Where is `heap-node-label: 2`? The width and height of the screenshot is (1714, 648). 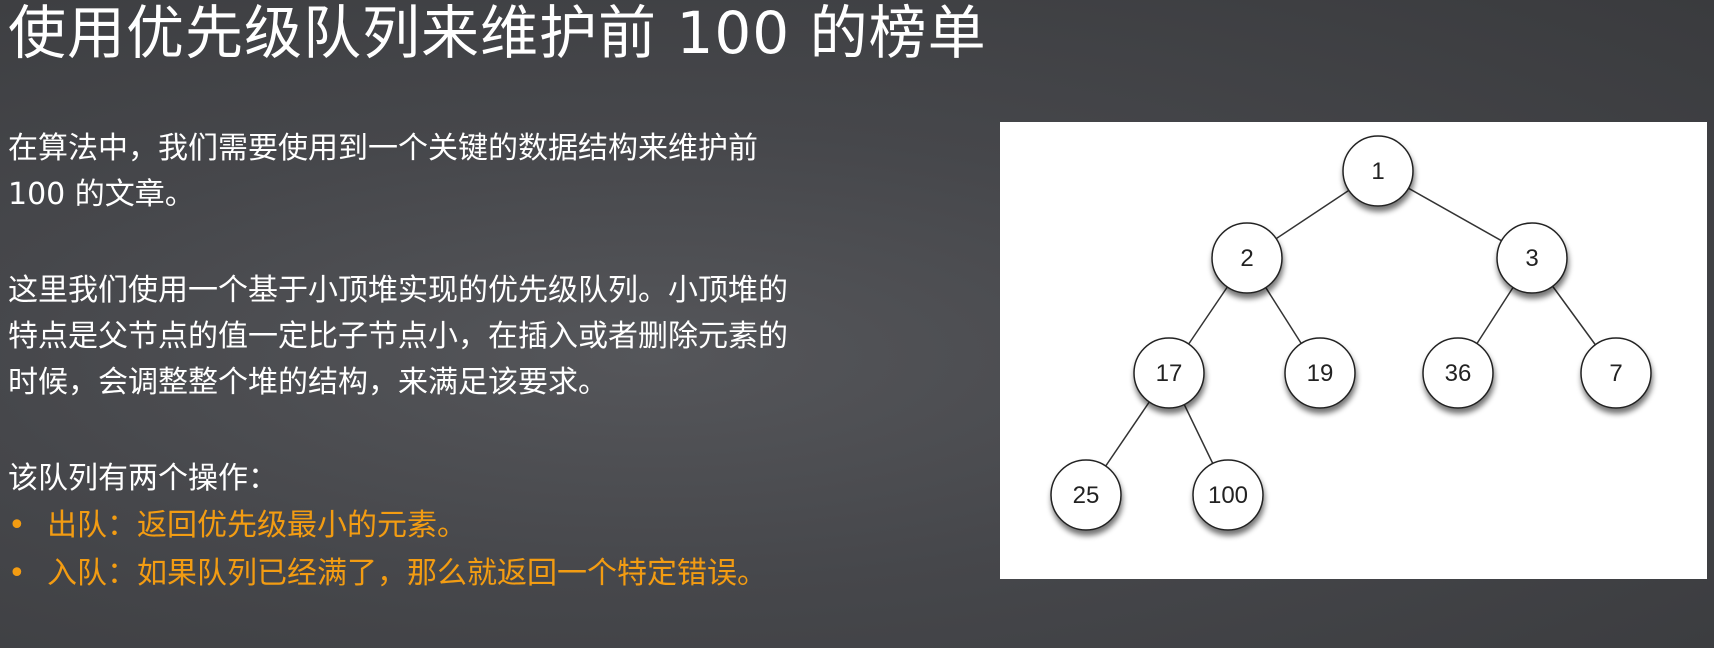
heap-node-label: 2 is located at coordinates (1246, 258).